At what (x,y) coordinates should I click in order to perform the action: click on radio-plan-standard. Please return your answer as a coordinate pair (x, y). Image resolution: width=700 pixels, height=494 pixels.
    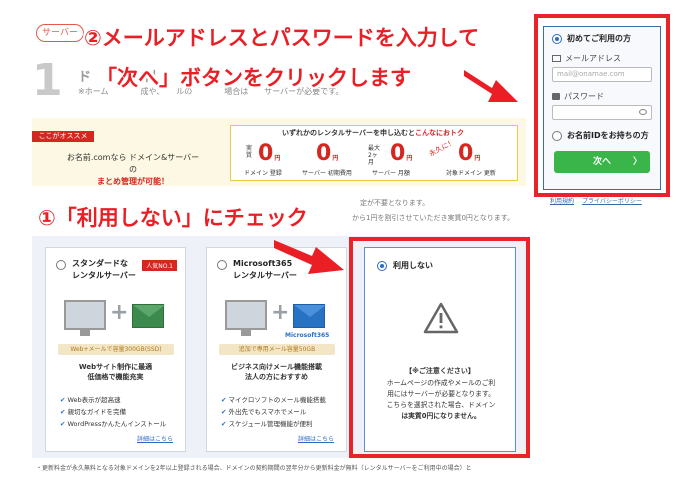
    Looking at the image, I should click on (61, 265).